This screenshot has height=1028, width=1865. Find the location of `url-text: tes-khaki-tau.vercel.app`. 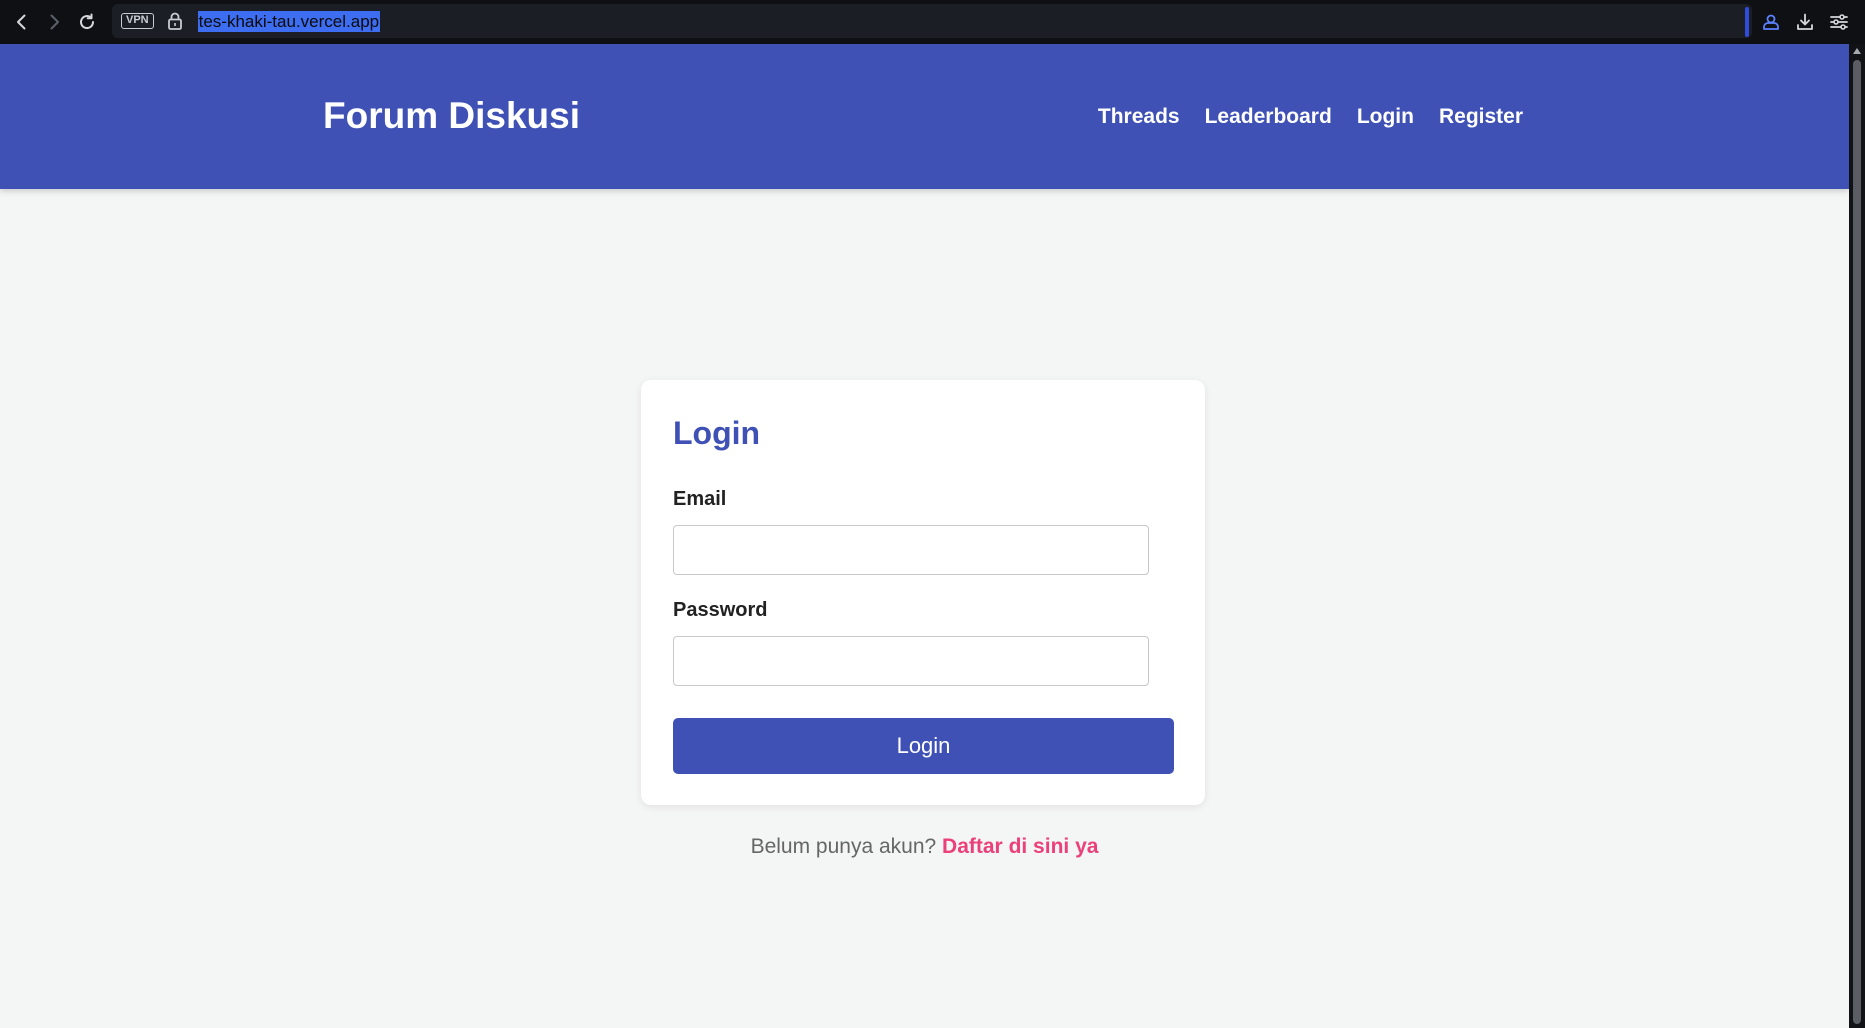

url-text: tes-khaki-tau.vercel.app is located at coordinates (289, 21).